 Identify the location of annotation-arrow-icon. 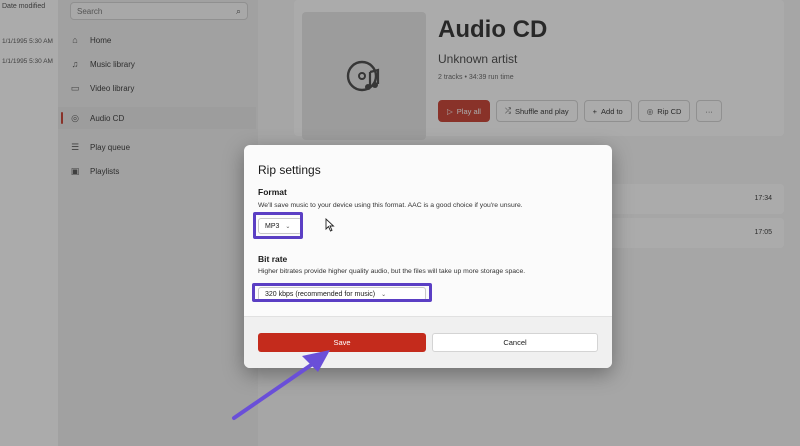
(281, 385).